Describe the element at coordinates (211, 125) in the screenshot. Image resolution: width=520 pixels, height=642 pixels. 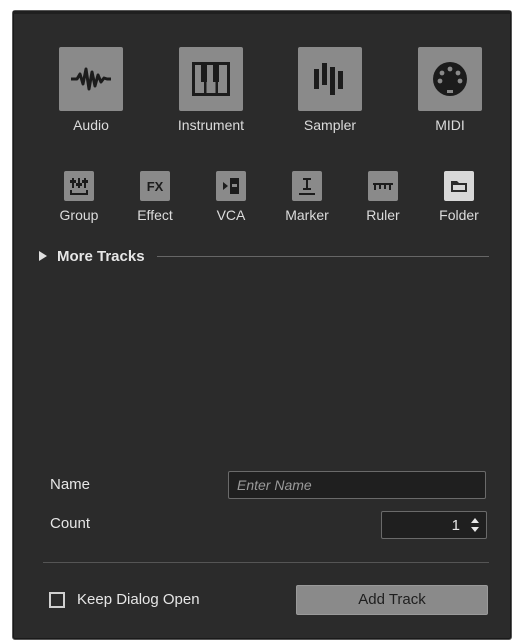
I see `instrument-label: Instrument` at that location.